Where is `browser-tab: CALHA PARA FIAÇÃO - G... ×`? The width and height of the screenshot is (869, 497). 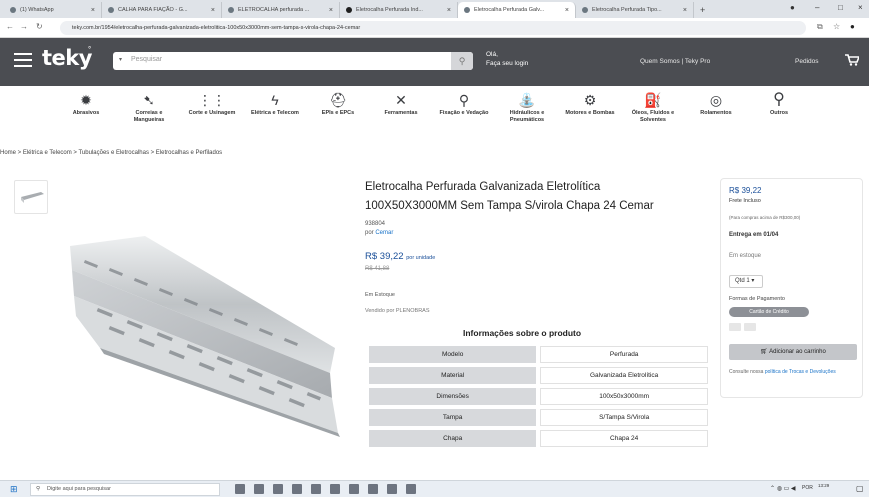
browser-tab: CALHA PARA FIAÇÃO - G... × is located at coordinates (162, 10).